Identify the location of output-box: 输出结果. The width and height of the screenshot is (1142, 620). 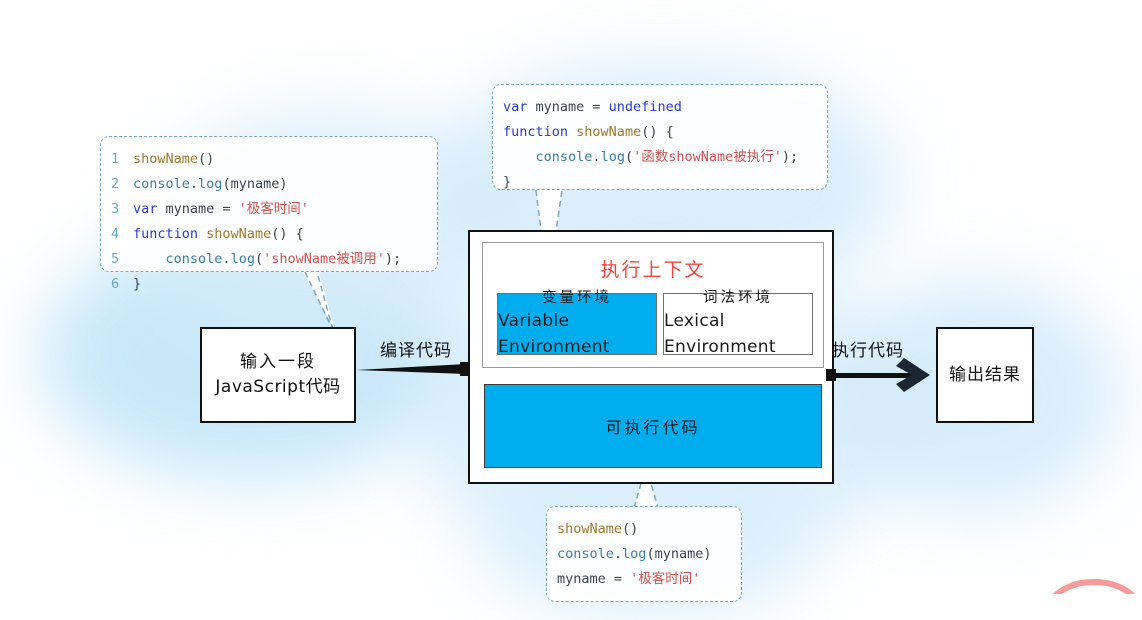
(985, 375).